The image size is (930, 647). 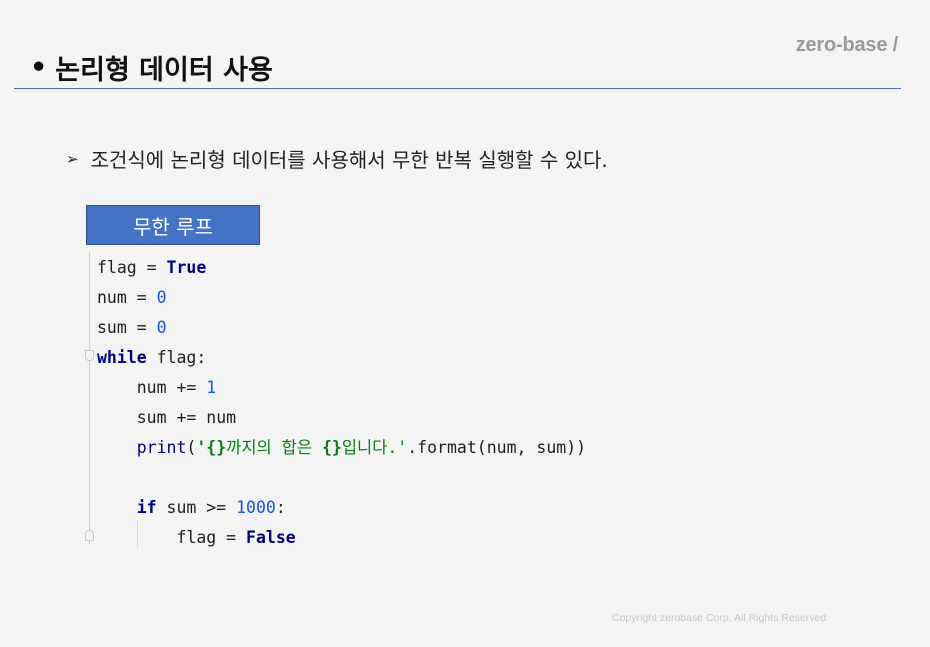 What do you see at coordinates (132, 327) in the screenshot?
I see `code-line-3: sum = 0` at bounding box center [132, 327].